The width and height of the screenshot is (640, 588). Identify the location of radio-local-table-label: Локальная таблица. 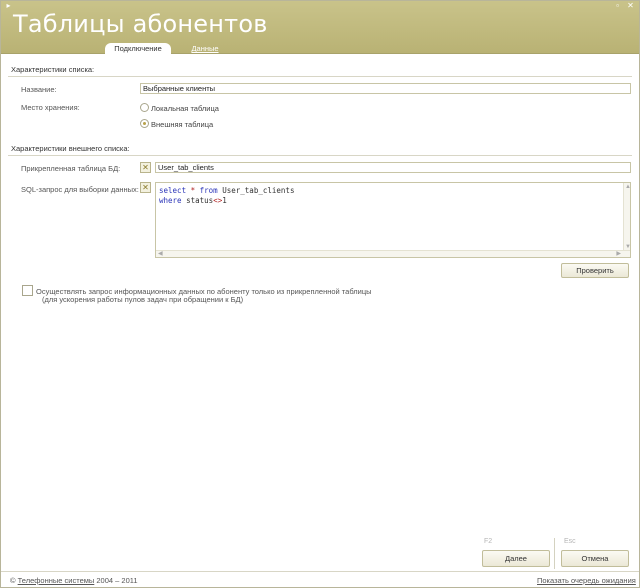
(185, 108).